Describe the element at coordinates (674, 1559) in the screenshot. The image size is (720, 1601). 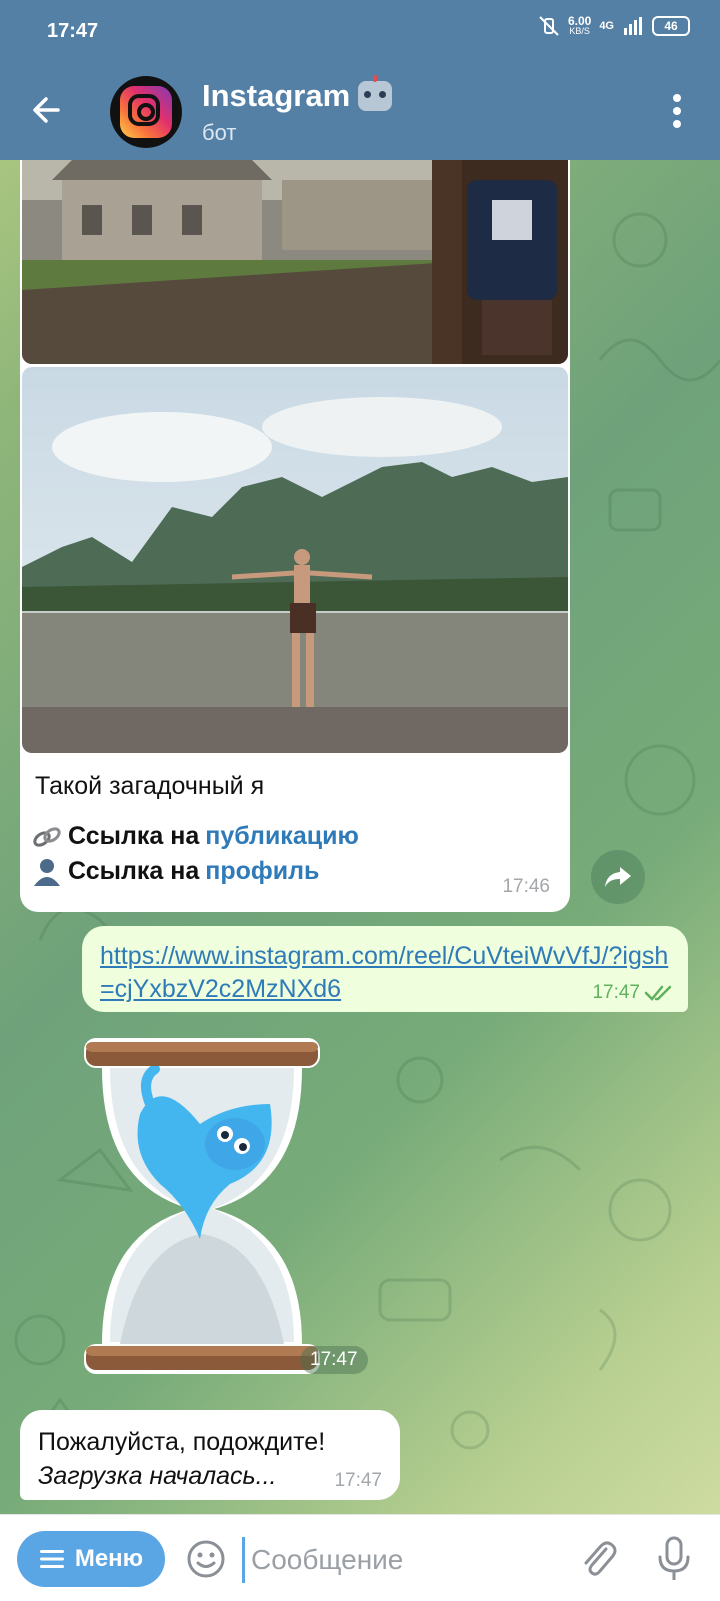
I see `microphone-icon` at that location.